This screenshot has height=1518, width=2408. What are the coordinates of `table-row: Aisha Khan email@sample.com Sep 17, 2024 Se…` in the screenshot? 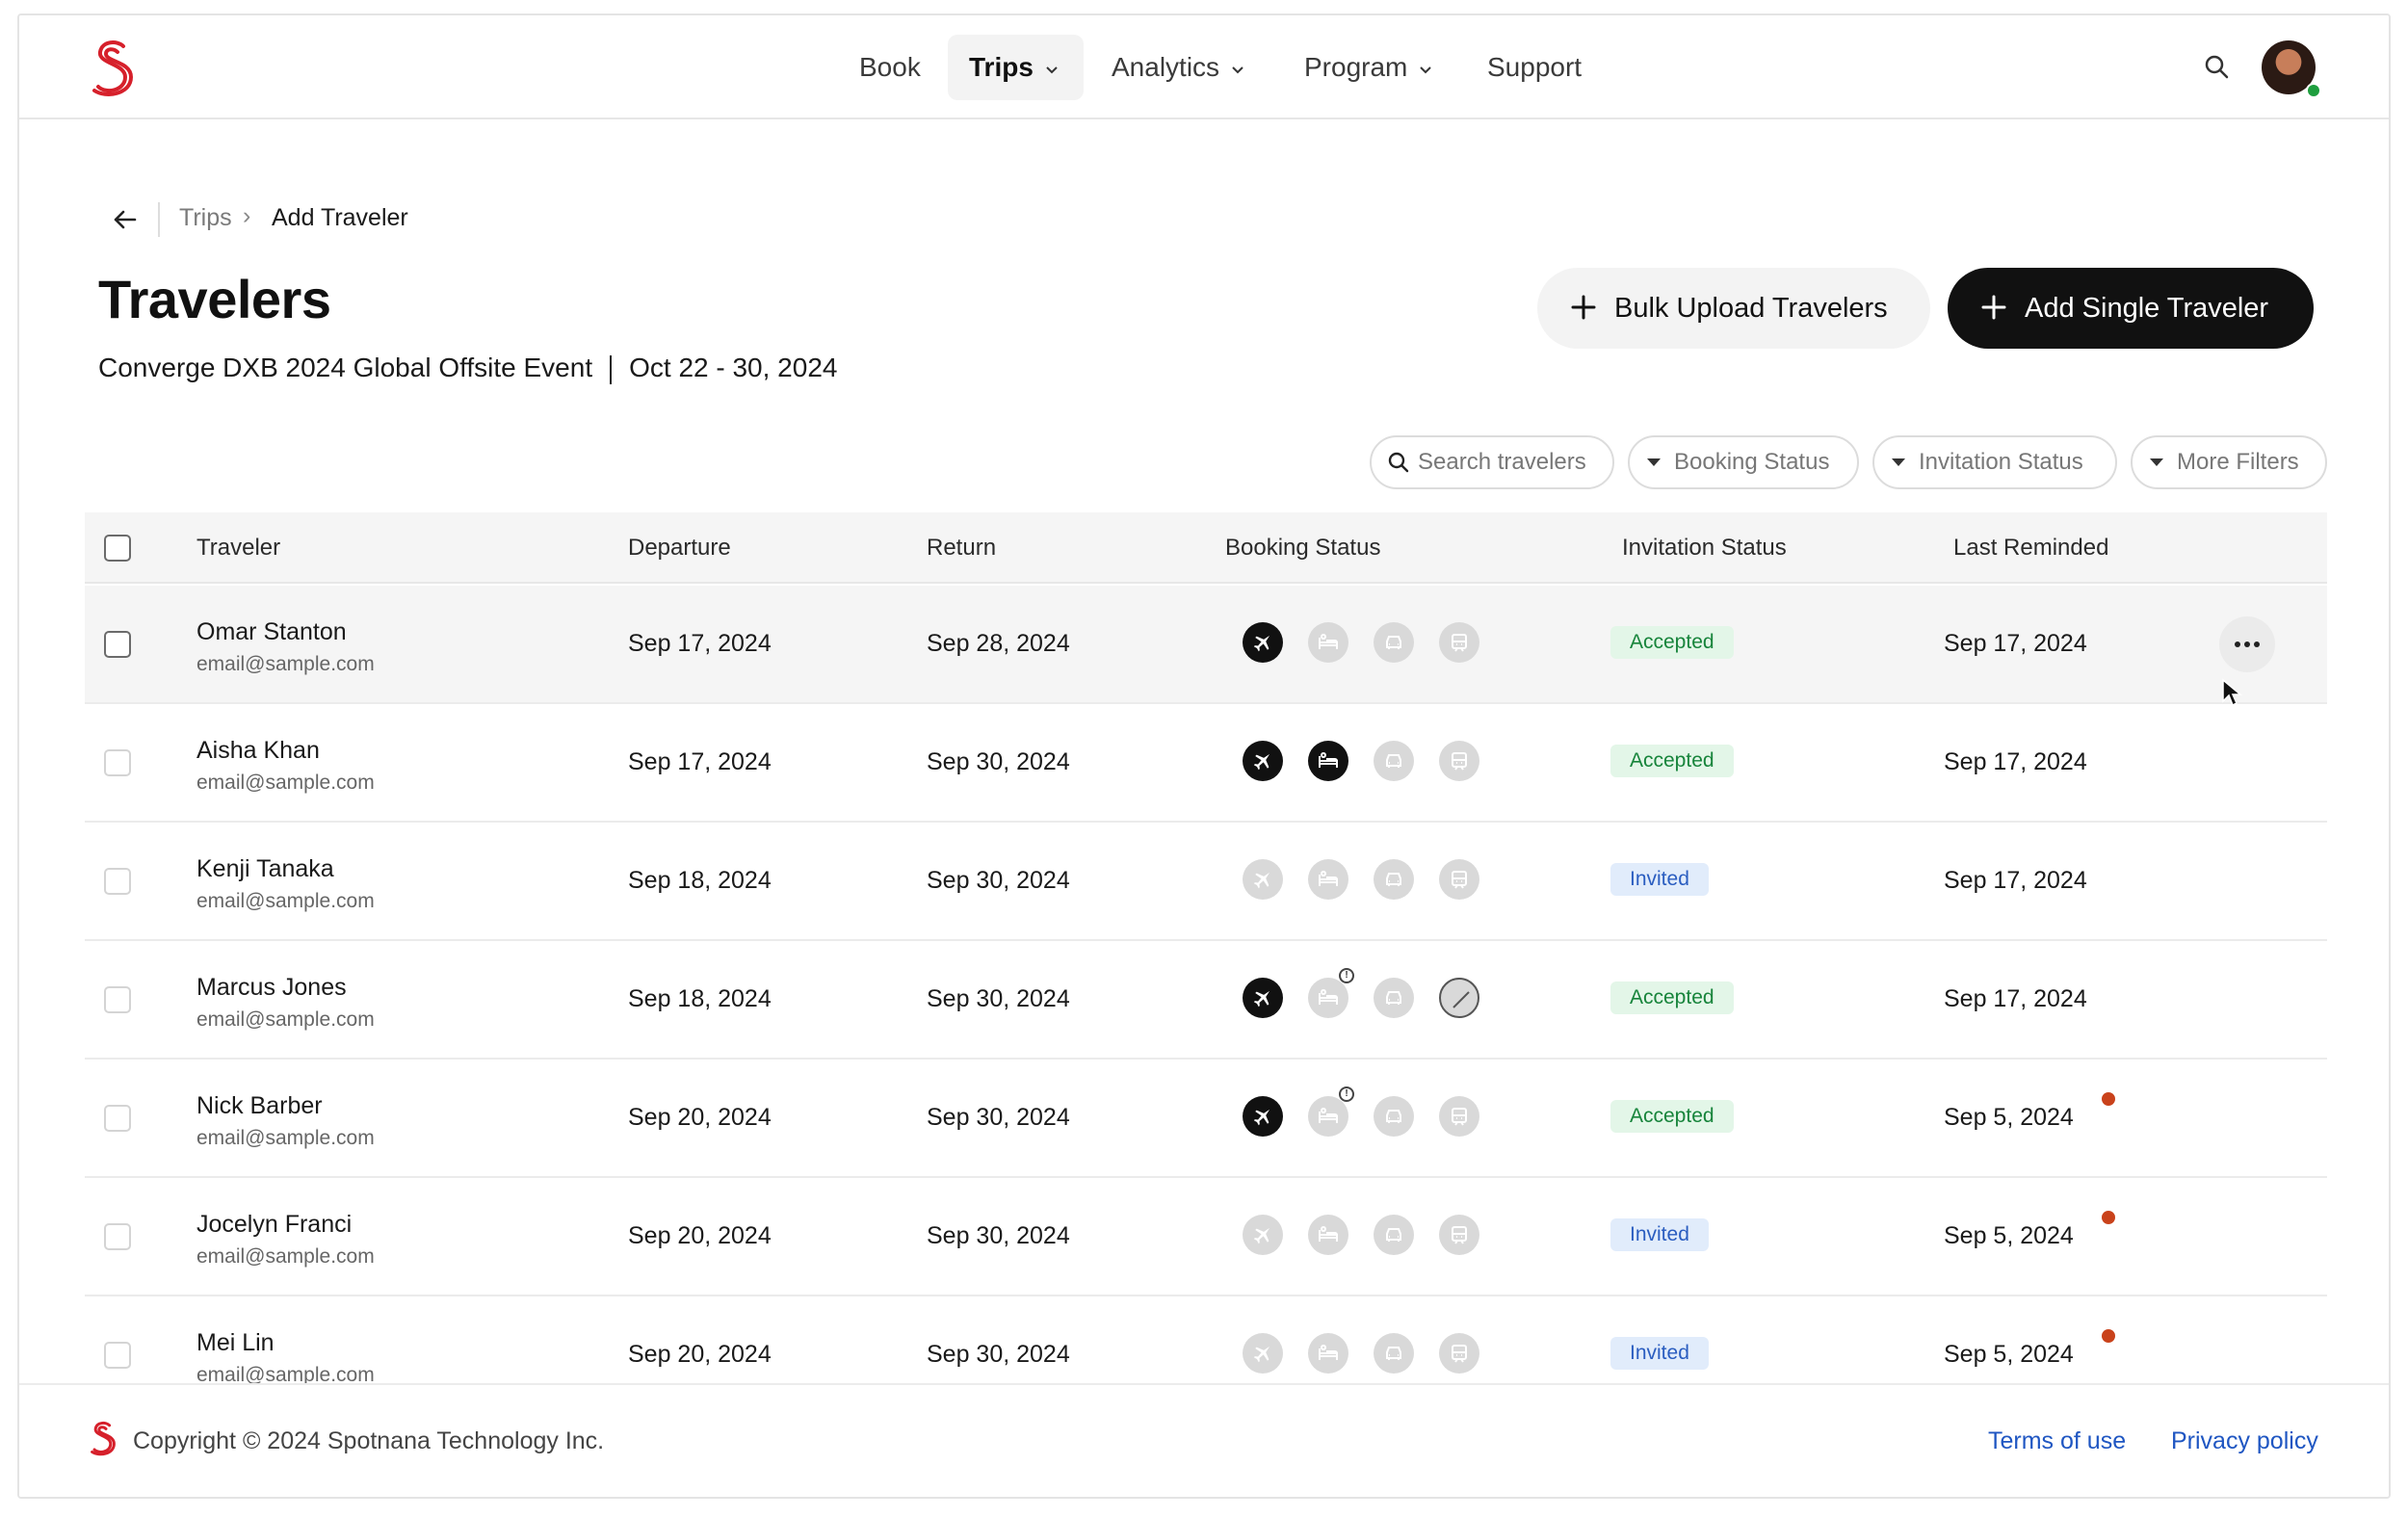 It's located at (1206, 763).